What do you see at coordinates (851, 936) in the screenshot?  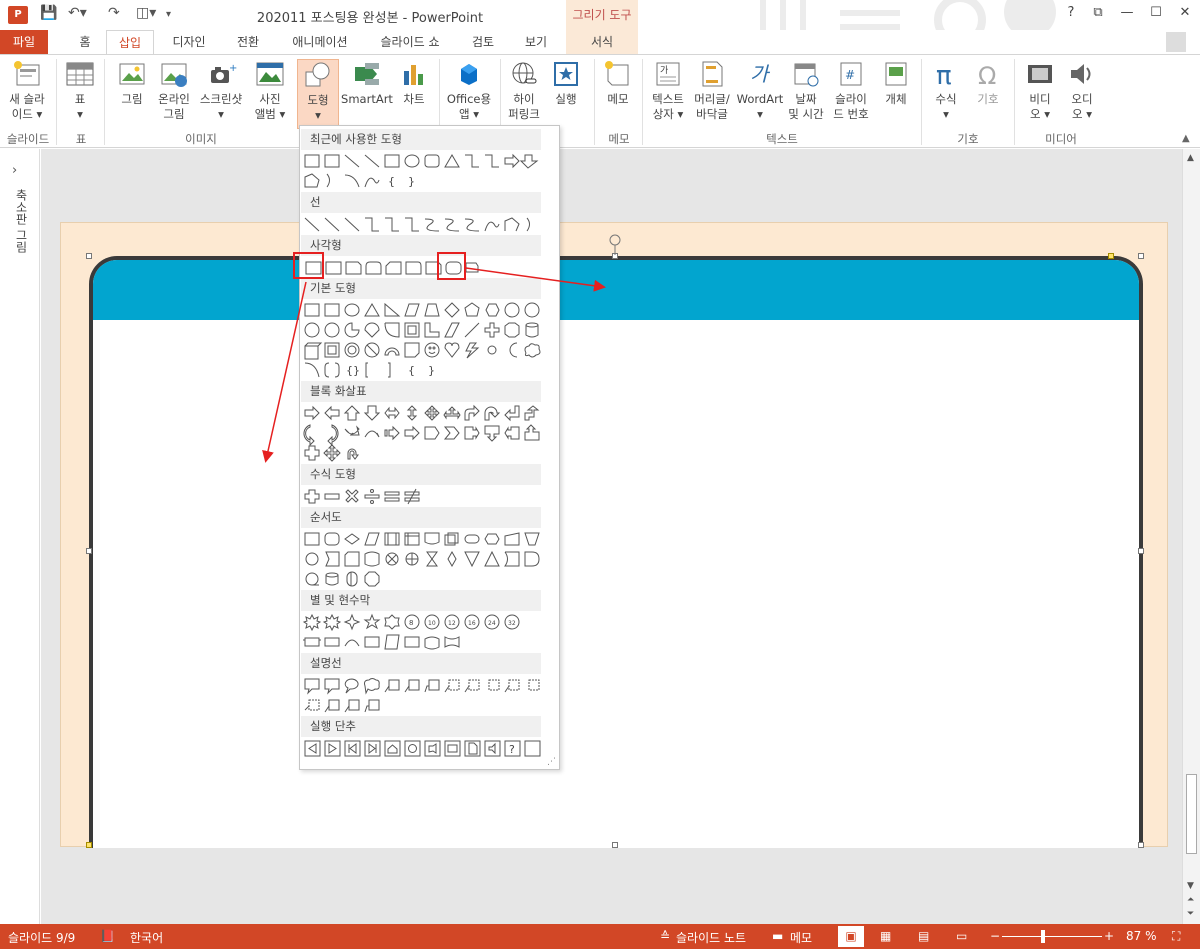 I see `normal-view-icon: ▣` at bounding box center [851, 936].